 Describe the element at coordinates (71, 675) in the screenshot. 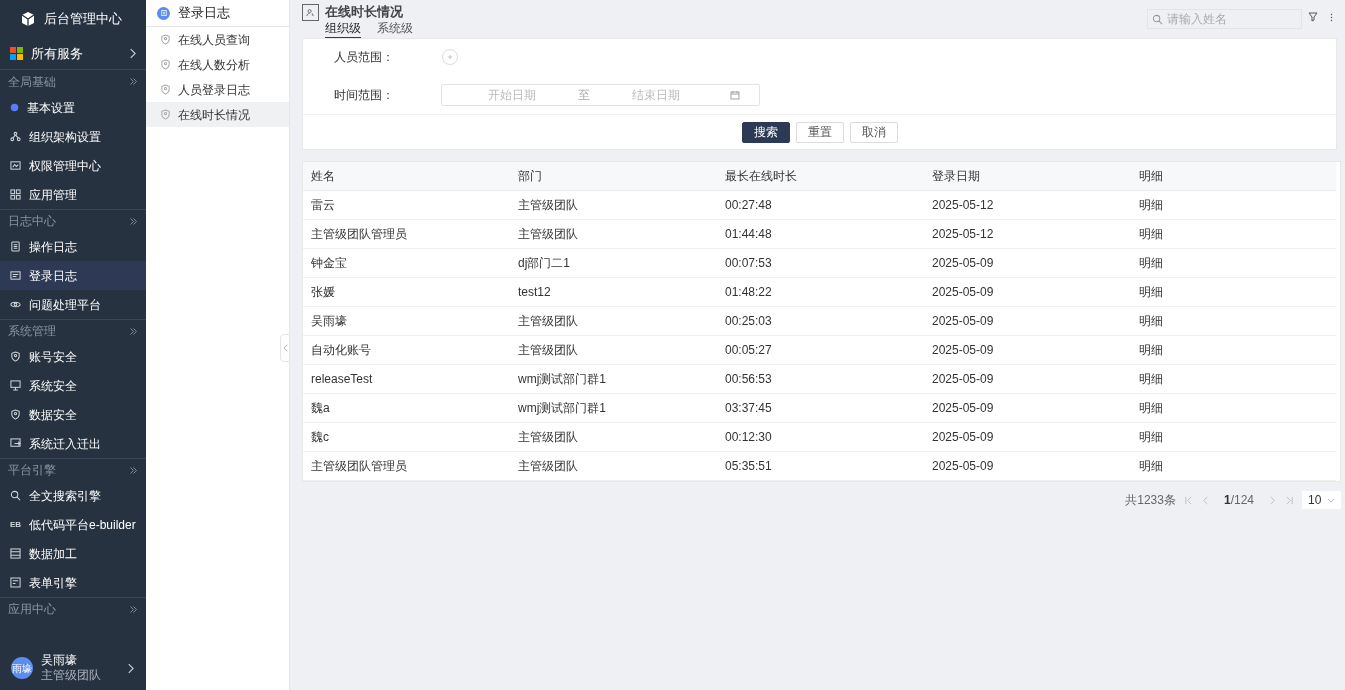

I see `user-department: 主管级团队` at that location.